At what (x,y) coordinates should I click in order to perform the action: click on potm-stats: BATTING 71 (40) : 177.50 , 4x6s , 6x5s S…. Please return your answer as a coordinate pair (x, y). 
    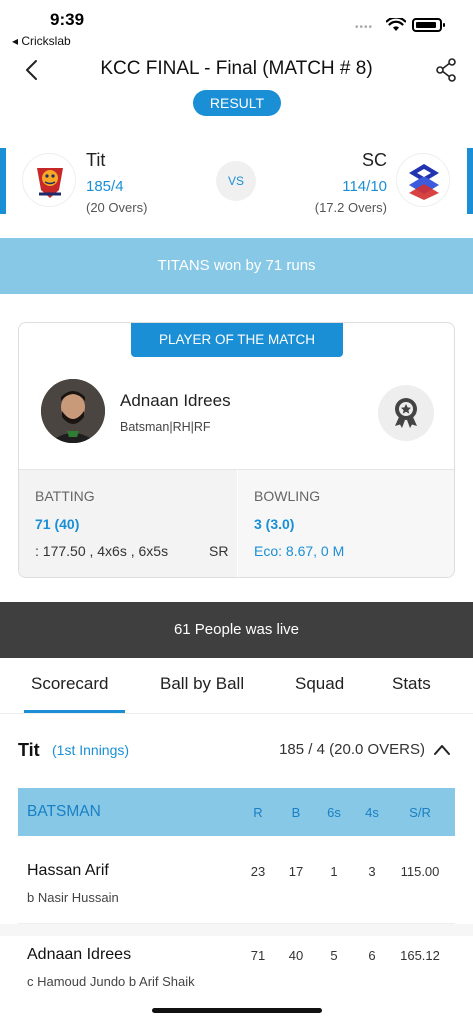
    Looking at the image, I should click on (236, 523).